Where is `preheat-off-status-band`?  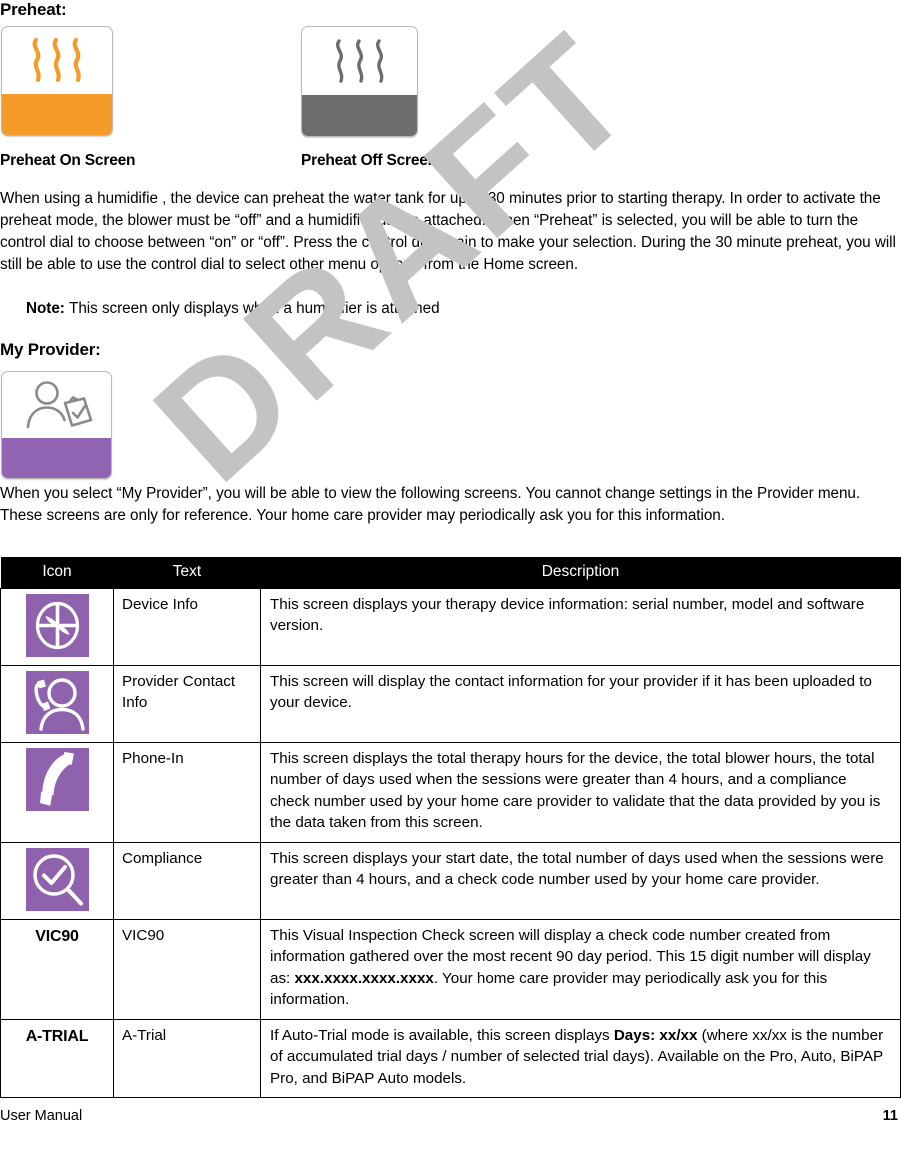 preheat-off-status-band is located at coordinates (359, 115).